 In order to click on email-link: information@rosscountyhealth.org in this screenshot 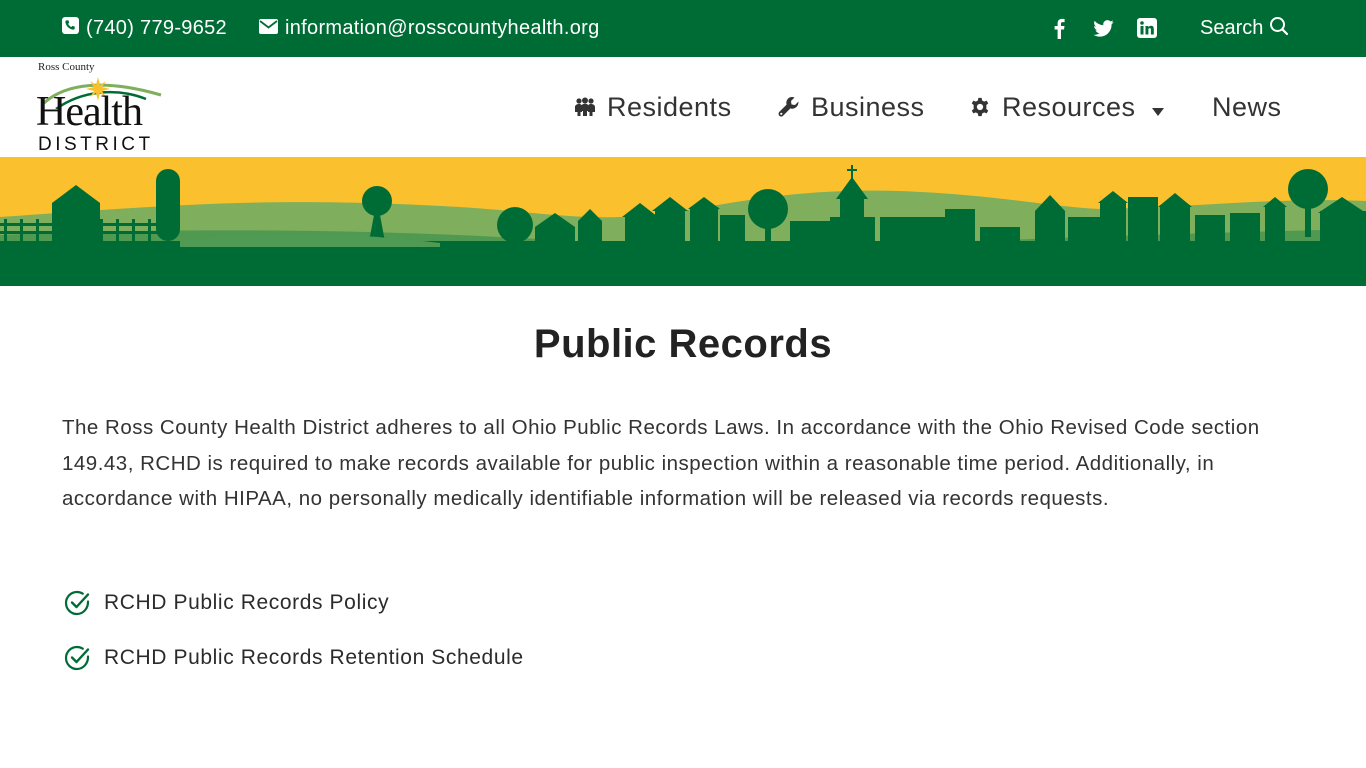, I will do `click(429, 28)`.